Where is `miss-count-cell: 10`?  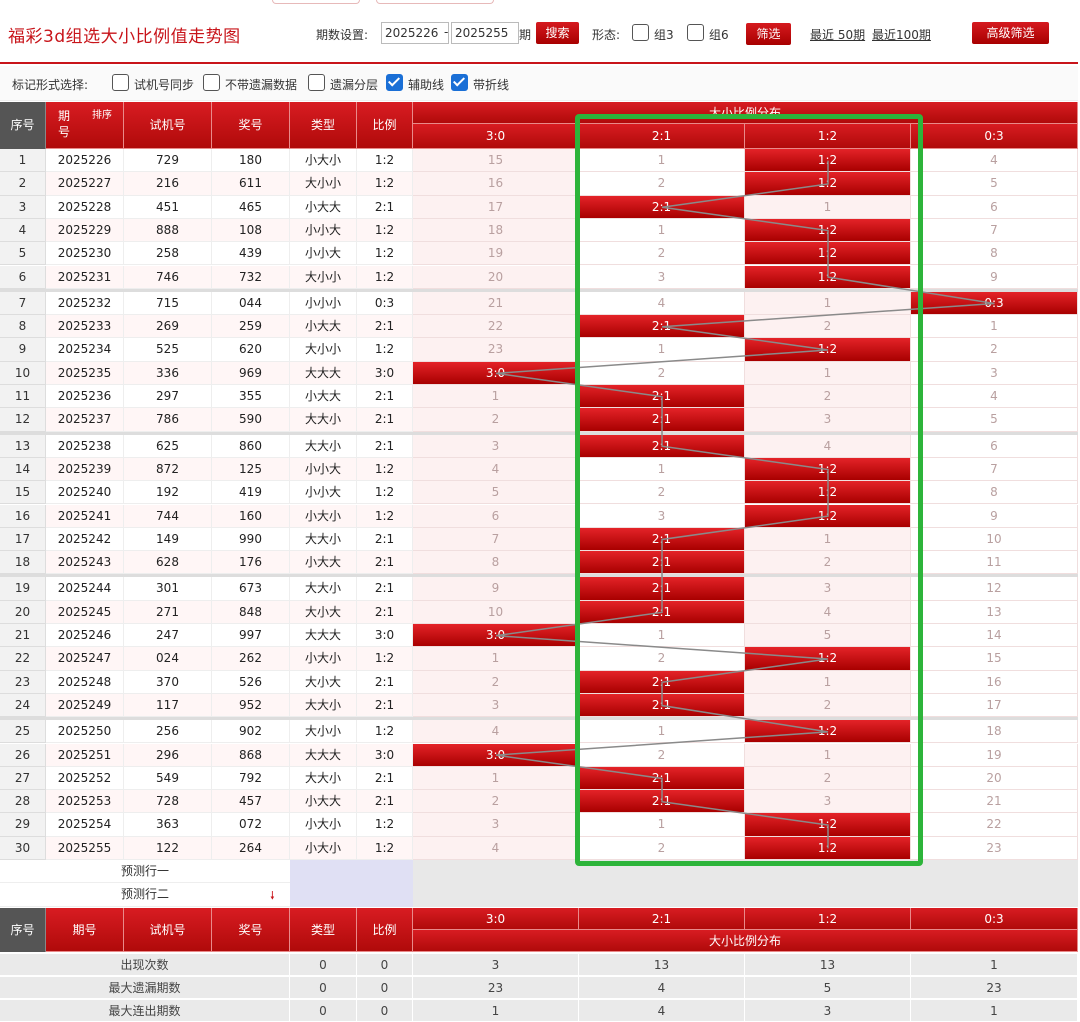
miss-count-cell: 10 is located at coordinates (496, 612).